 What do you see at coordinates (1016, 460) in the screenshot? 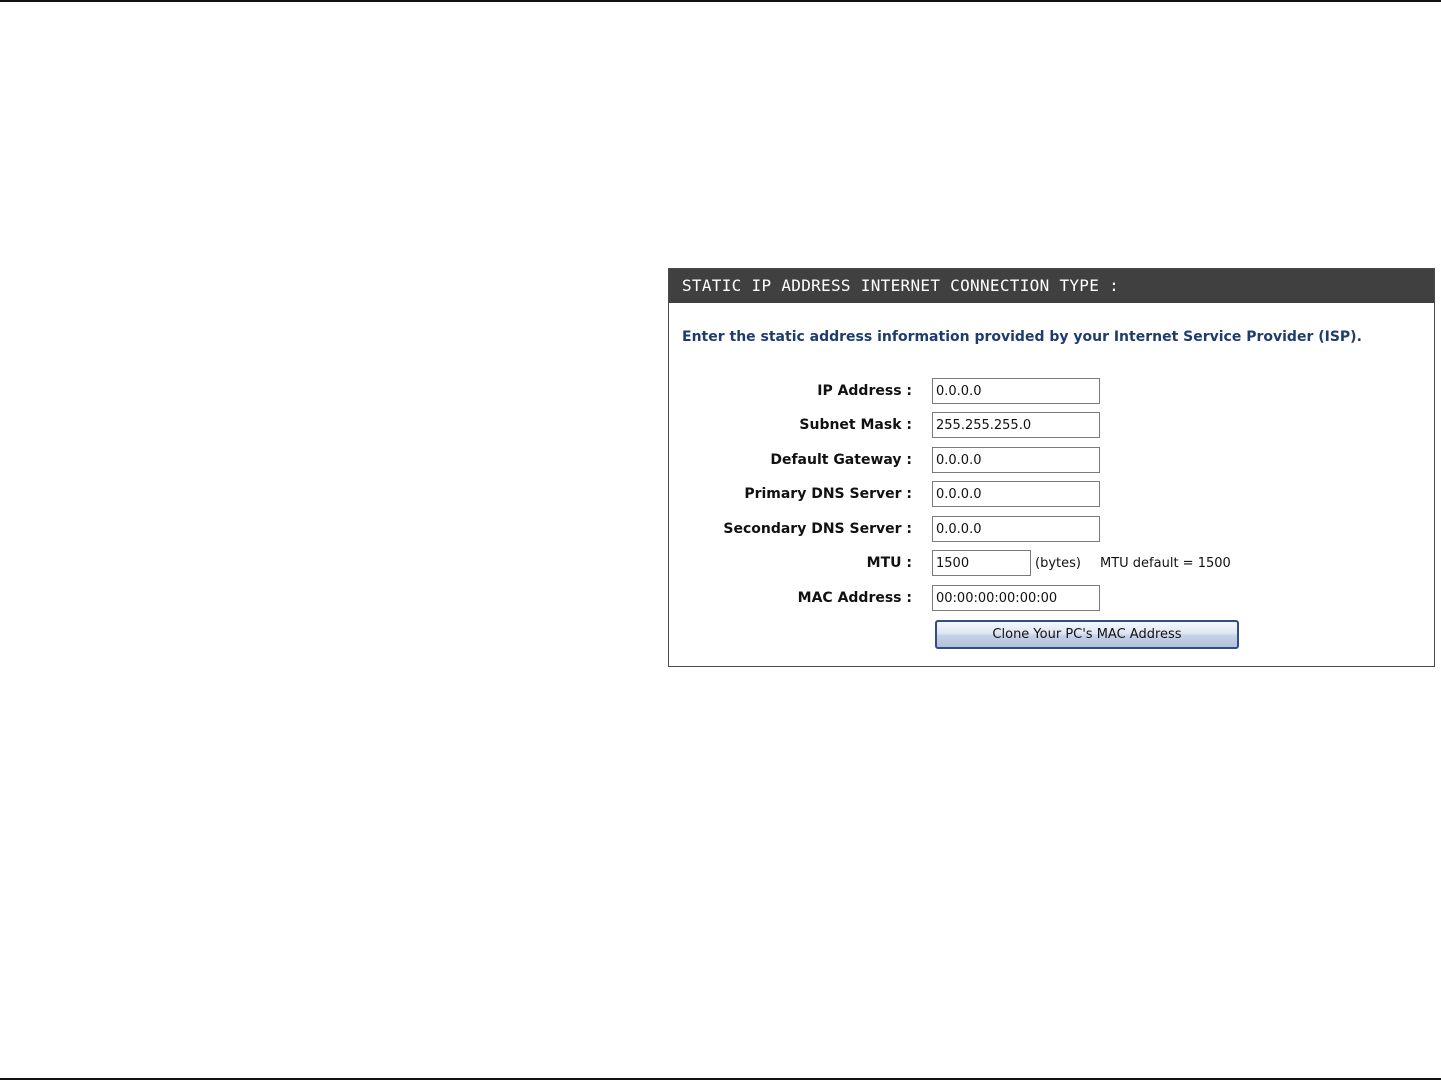
I see `default-gateway-input` at bounding box center [1016, 460].